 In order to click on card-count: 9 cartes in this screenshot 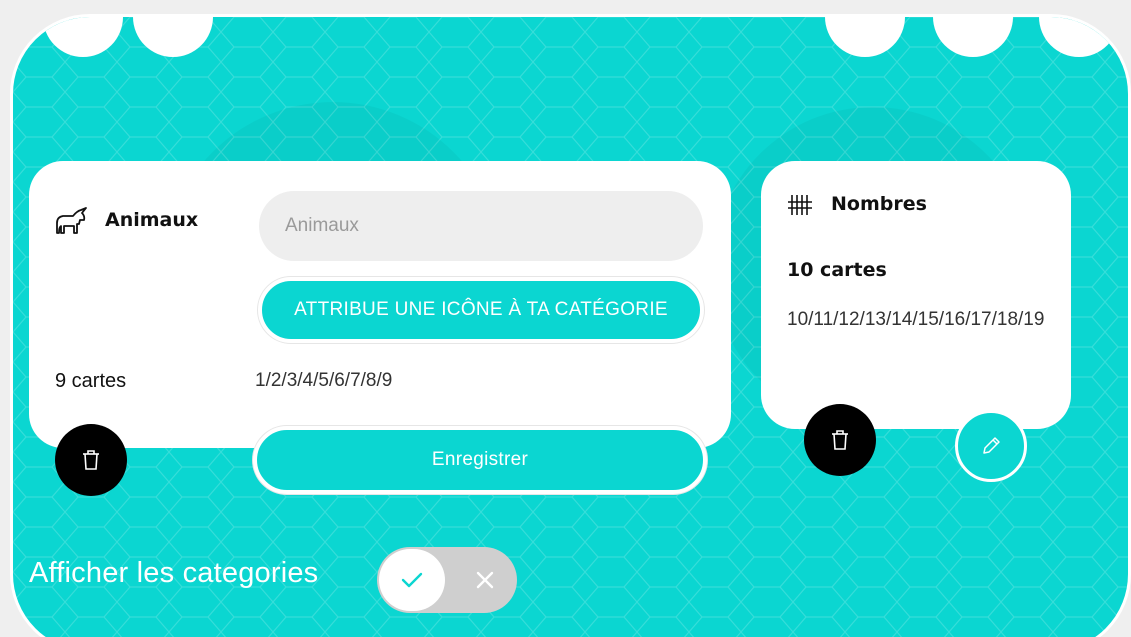, I will do `click(91, 381)`.